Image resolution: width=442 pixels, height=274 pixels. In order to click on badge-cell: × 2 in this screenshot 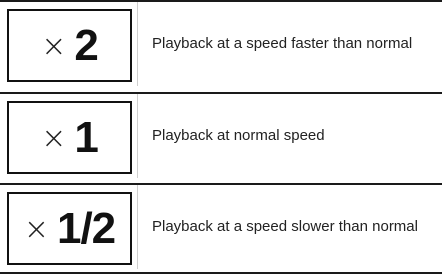, I will do `click(69, 44)`.